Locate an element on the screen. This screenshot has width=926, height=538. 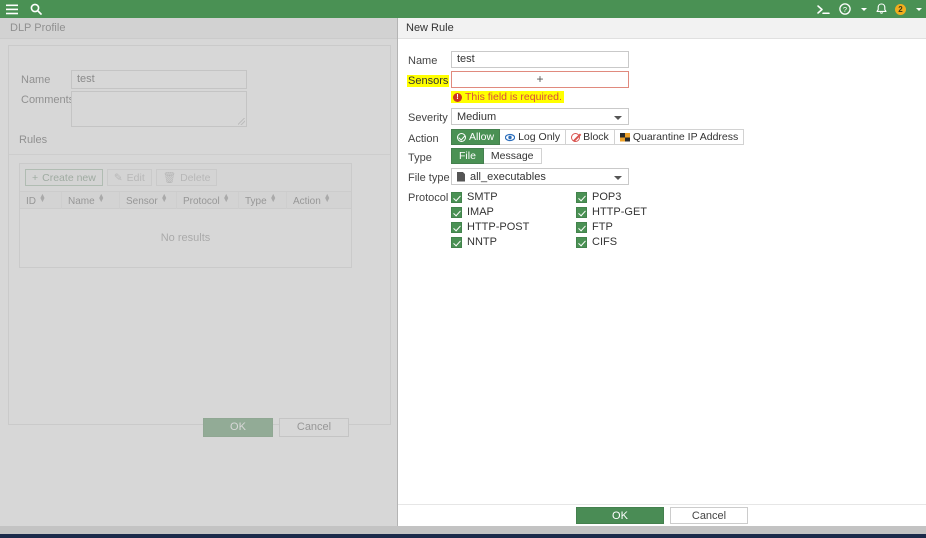
dialog-header: New Rule is located at coordinates (662, 28).